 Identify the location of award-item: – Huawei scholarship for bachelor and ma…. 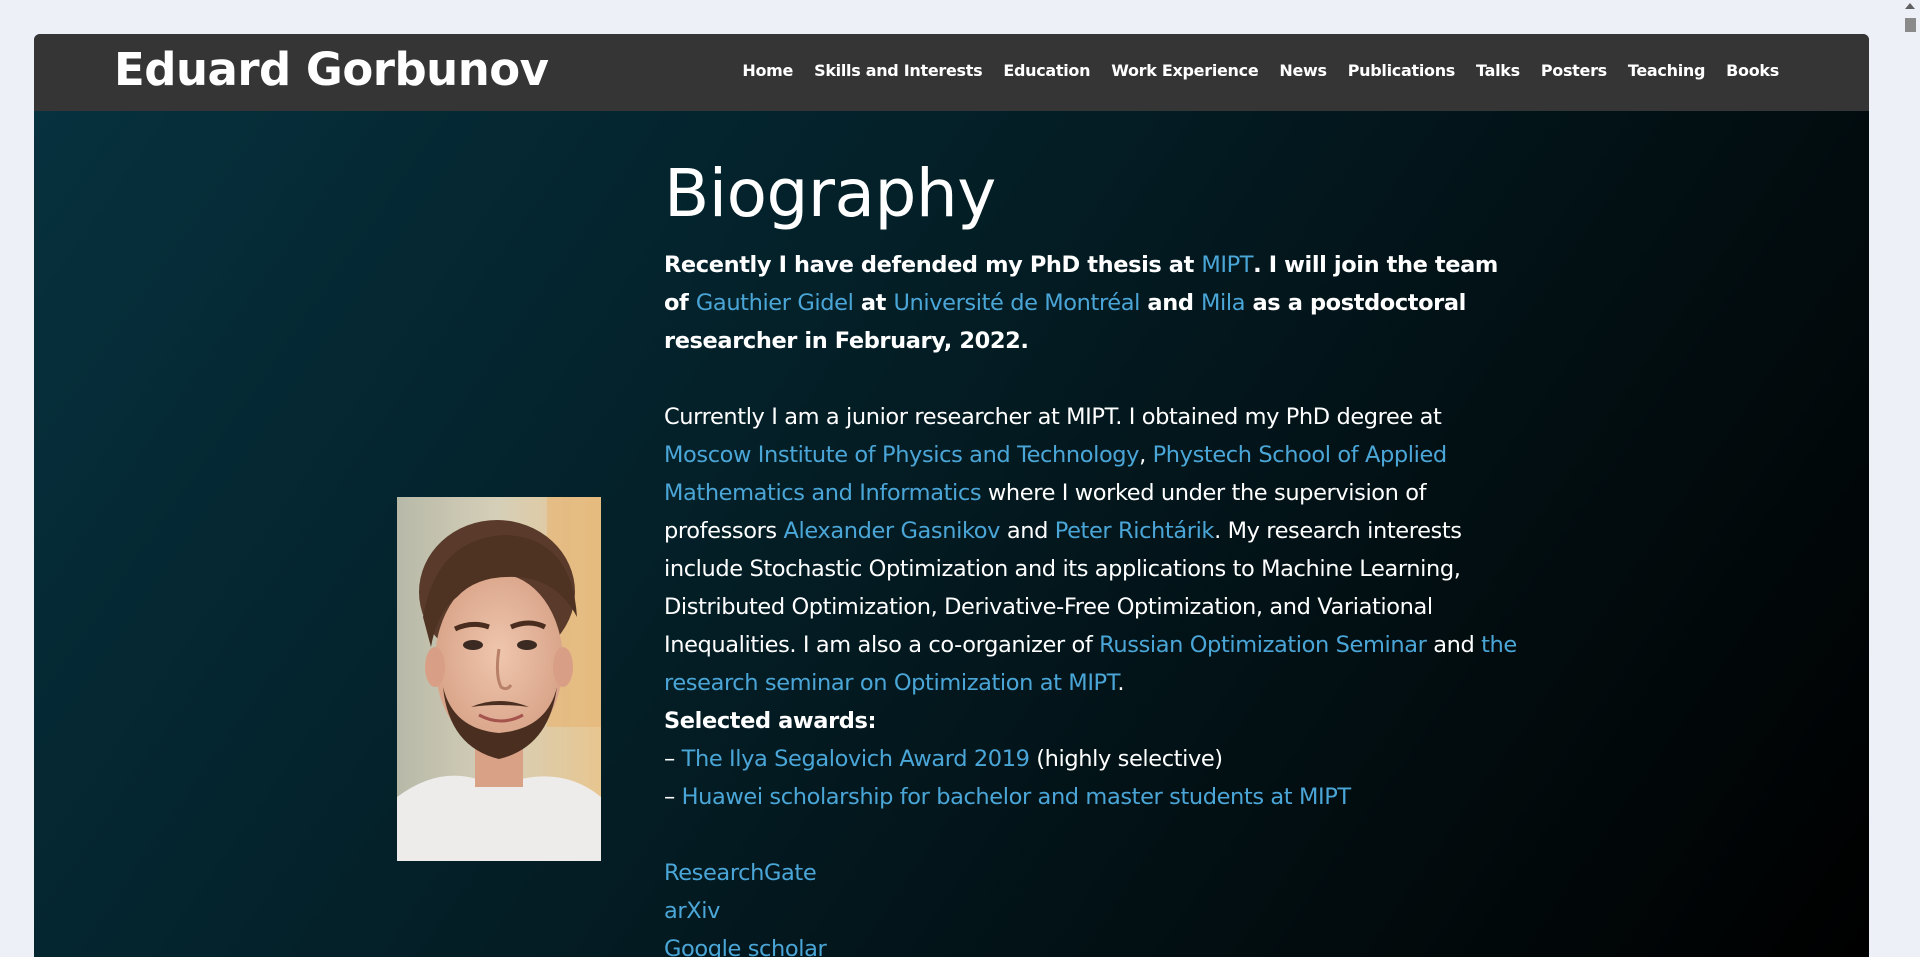
(1094, 797).